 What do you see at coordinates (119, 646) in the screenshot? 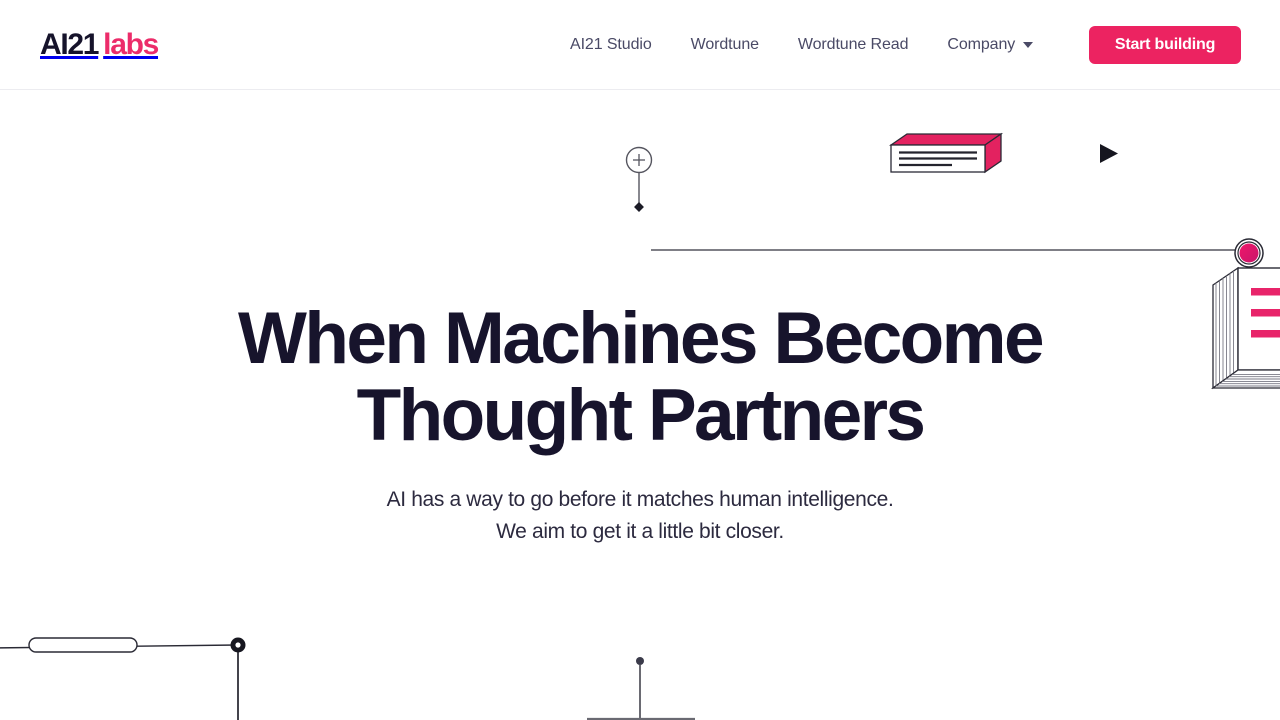
I see `decor-bottom-left-line` at bounding box center [119, 646].